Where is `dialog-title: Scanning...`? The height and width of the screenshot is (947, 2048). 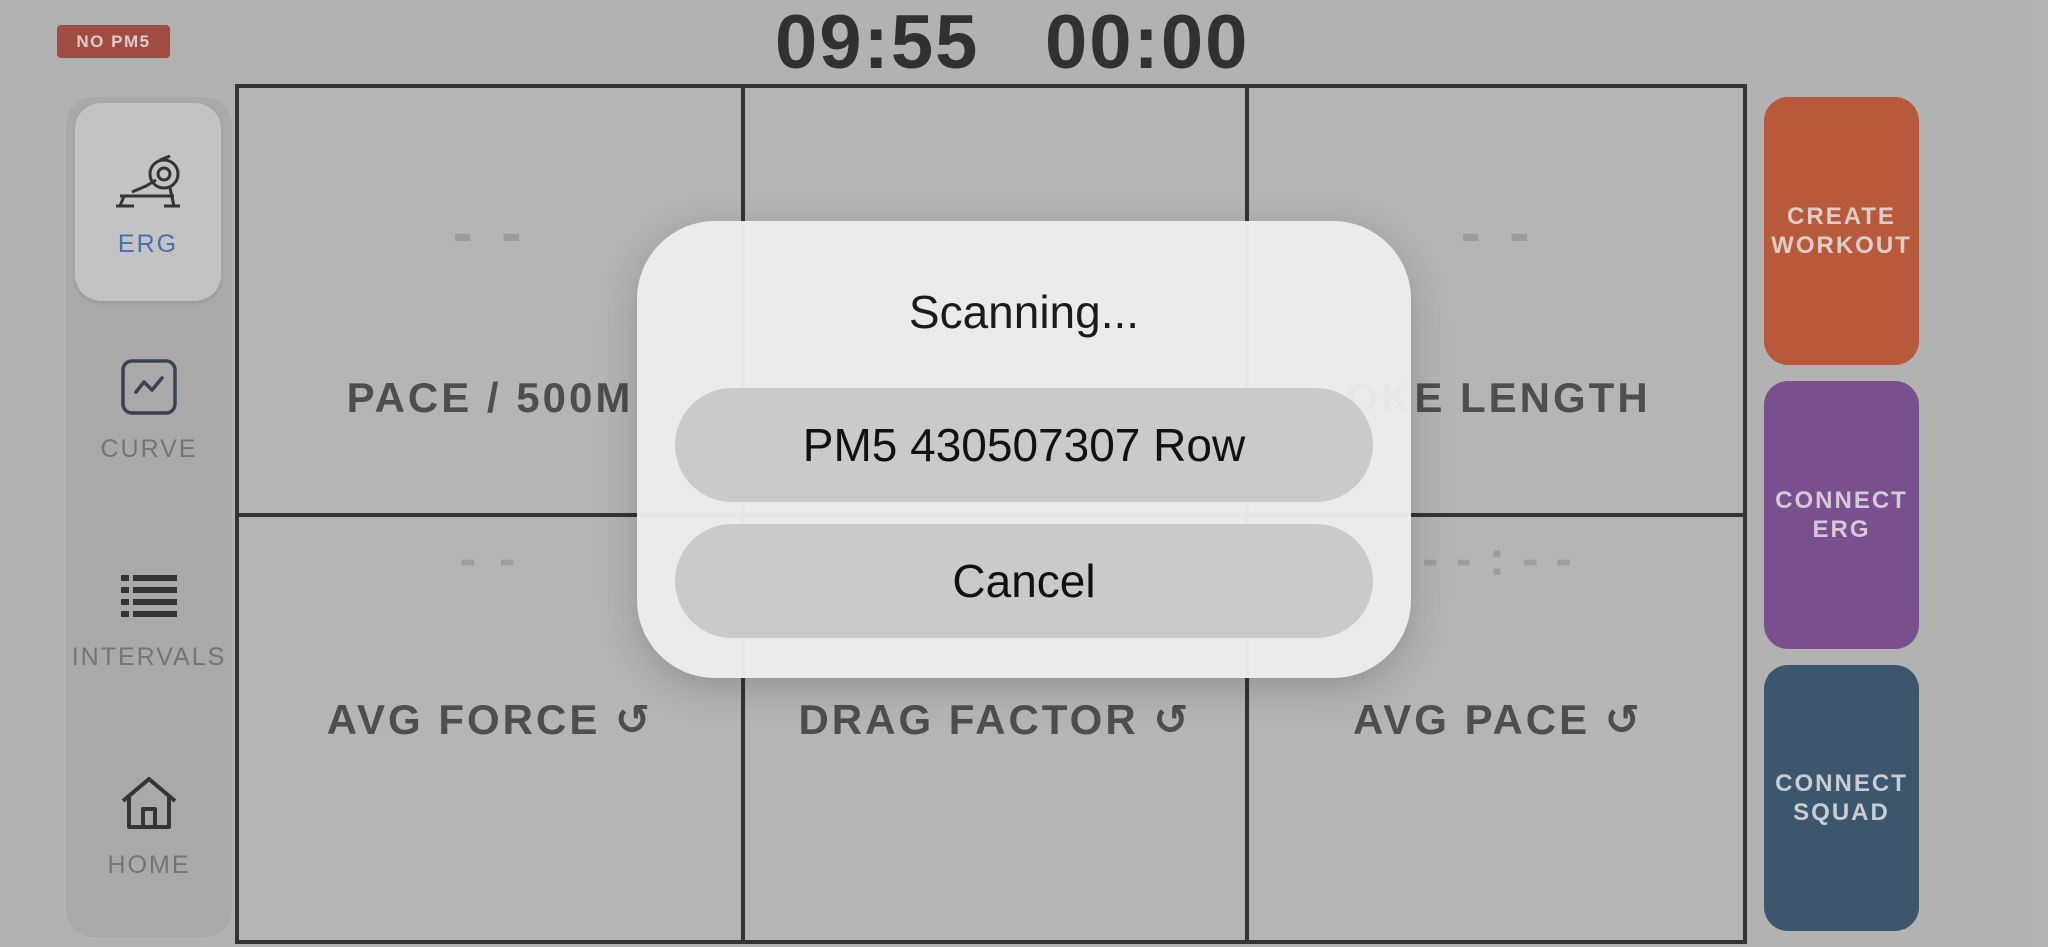 dialog-title: Scanning... is located at coordinates (1024, 312).